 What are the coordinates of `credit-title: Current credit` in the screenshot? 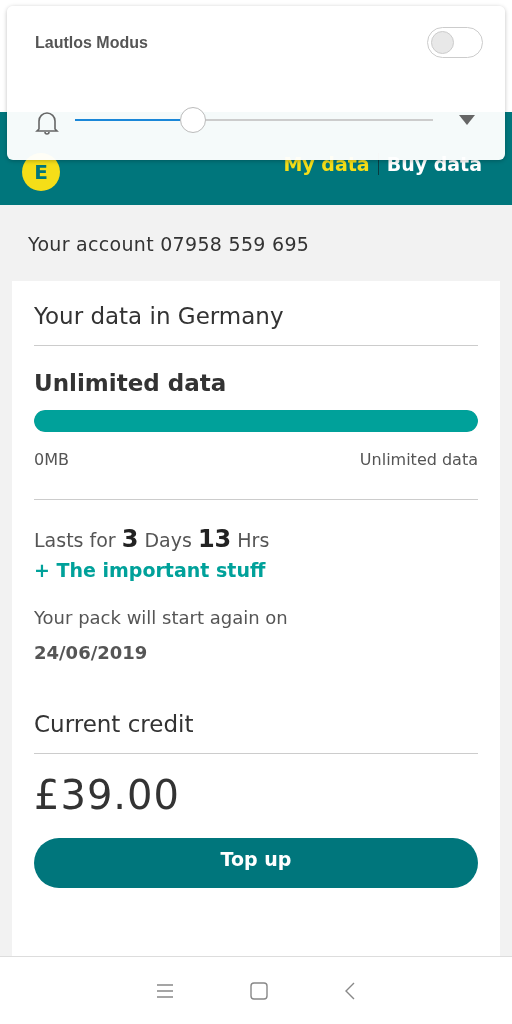 It's located at (256, 708).